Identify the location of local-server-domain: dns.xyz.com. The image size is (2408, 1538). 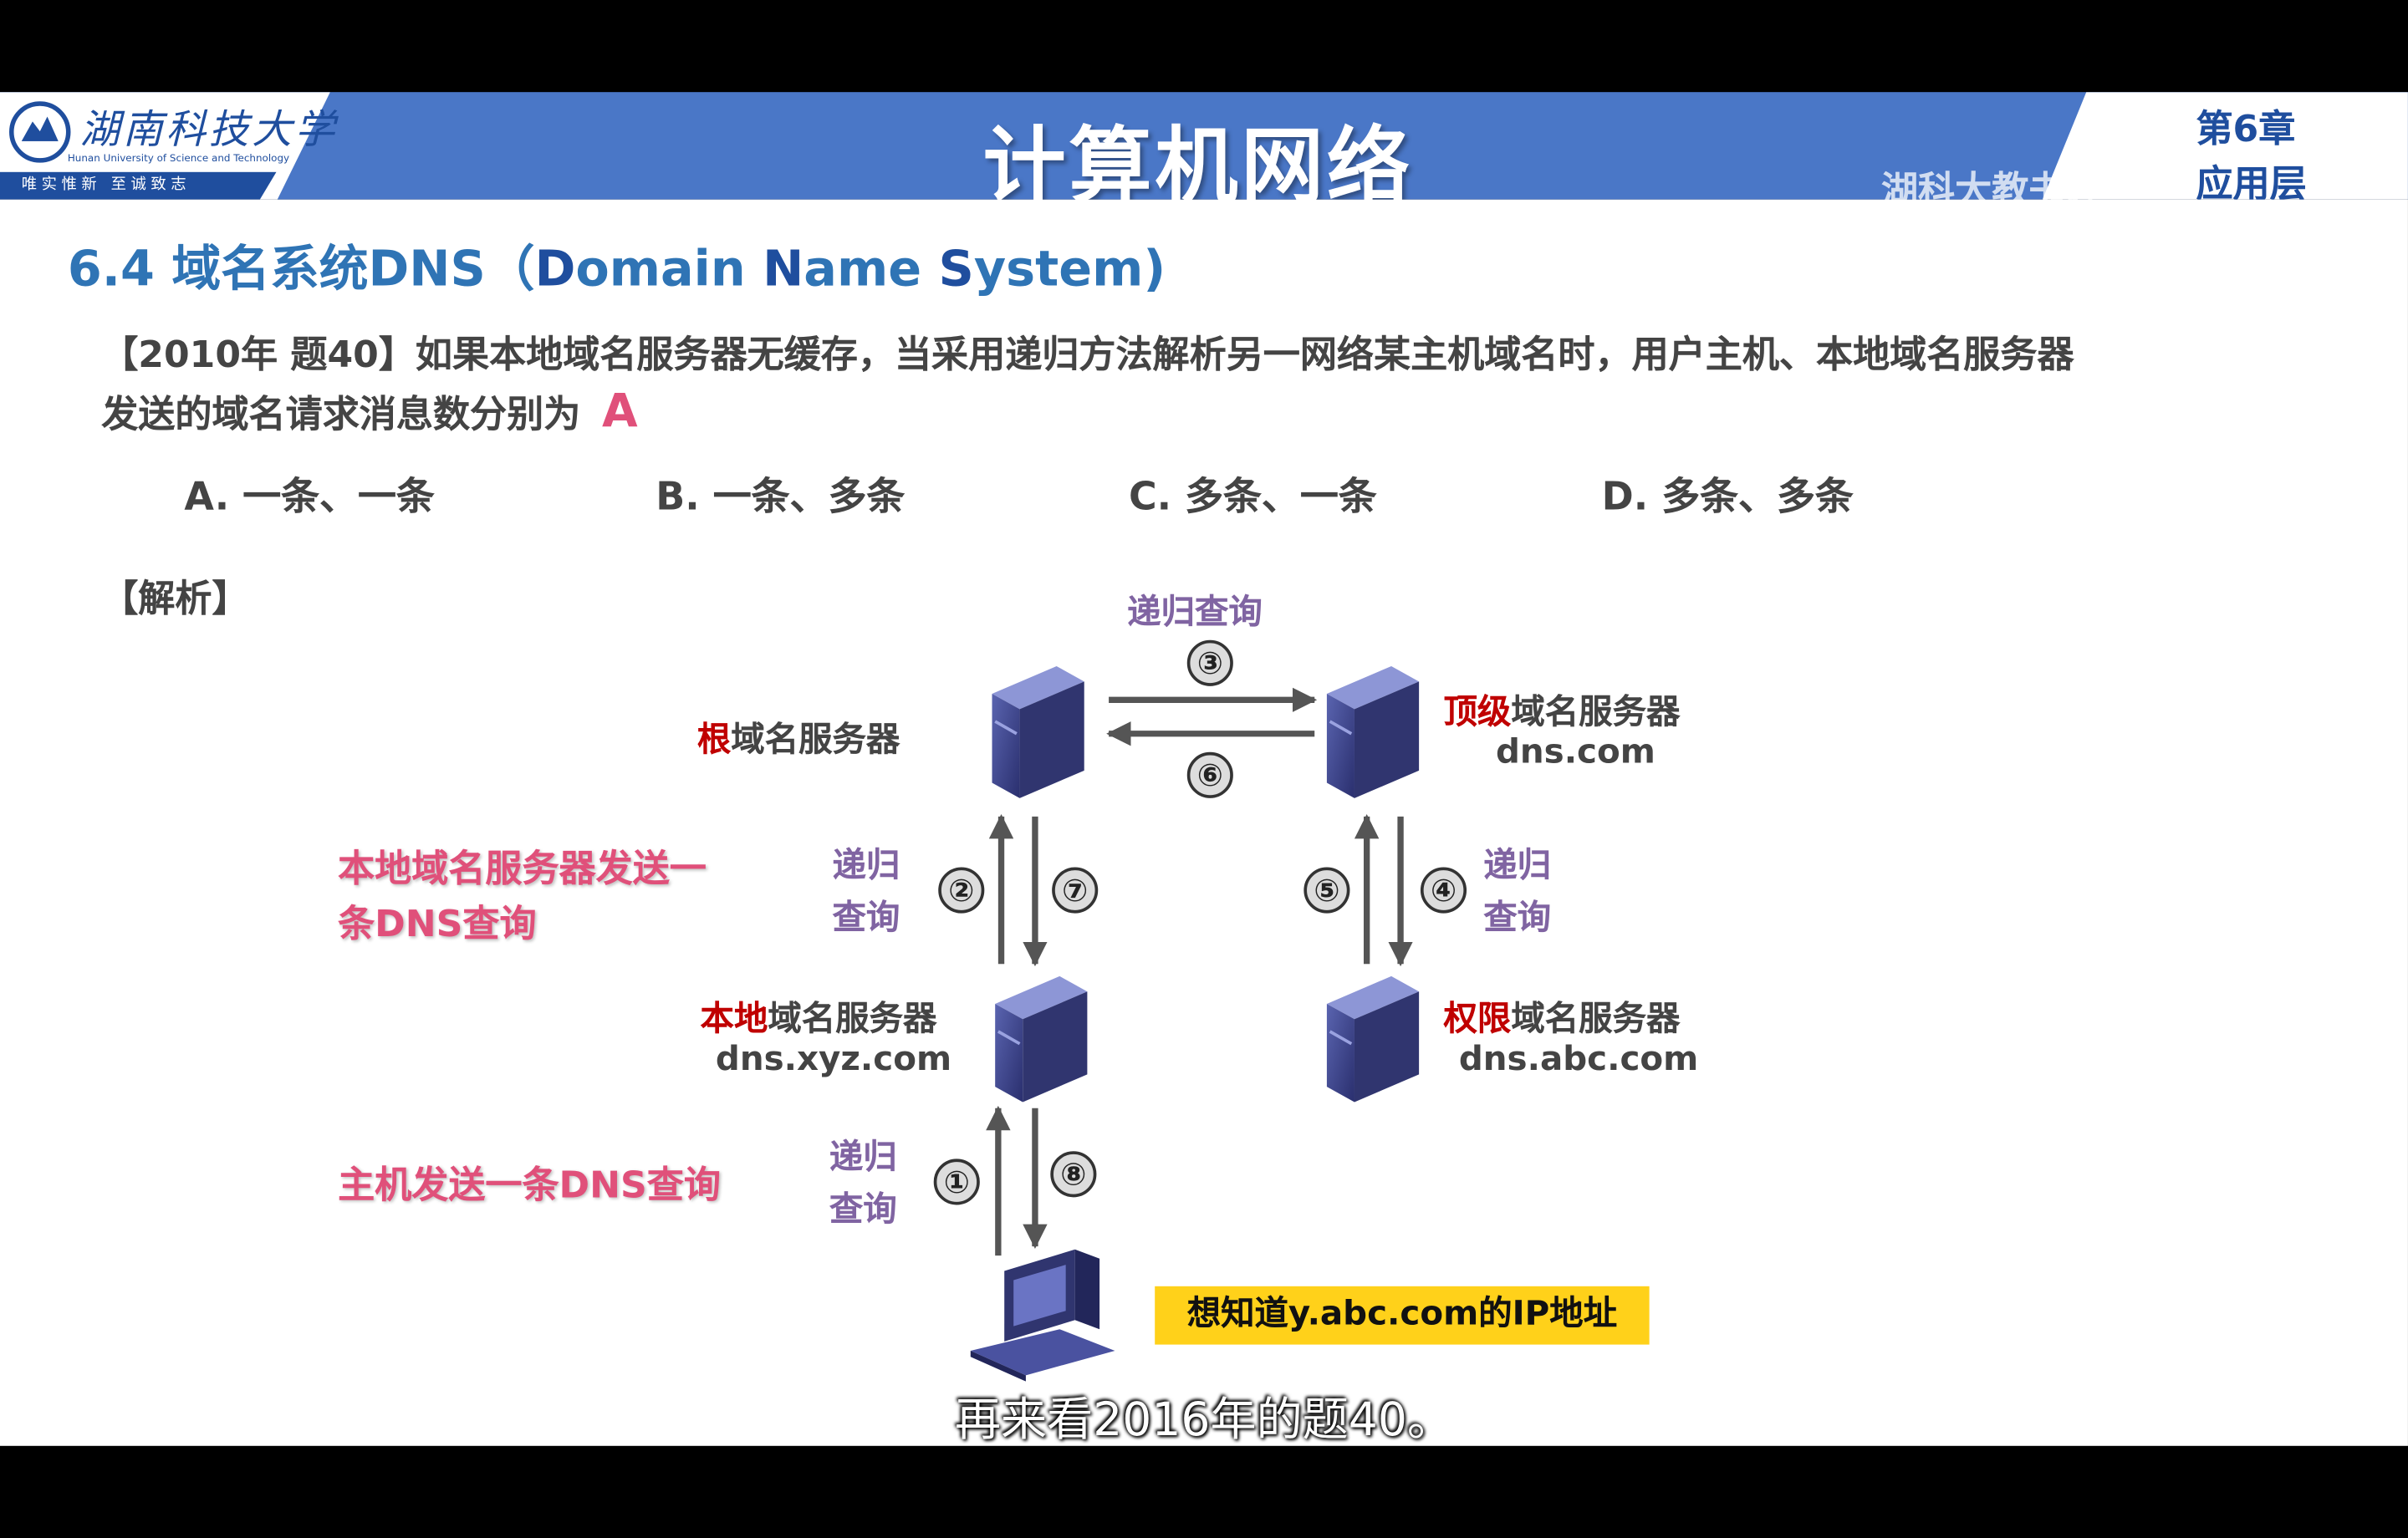
(833, 1060).